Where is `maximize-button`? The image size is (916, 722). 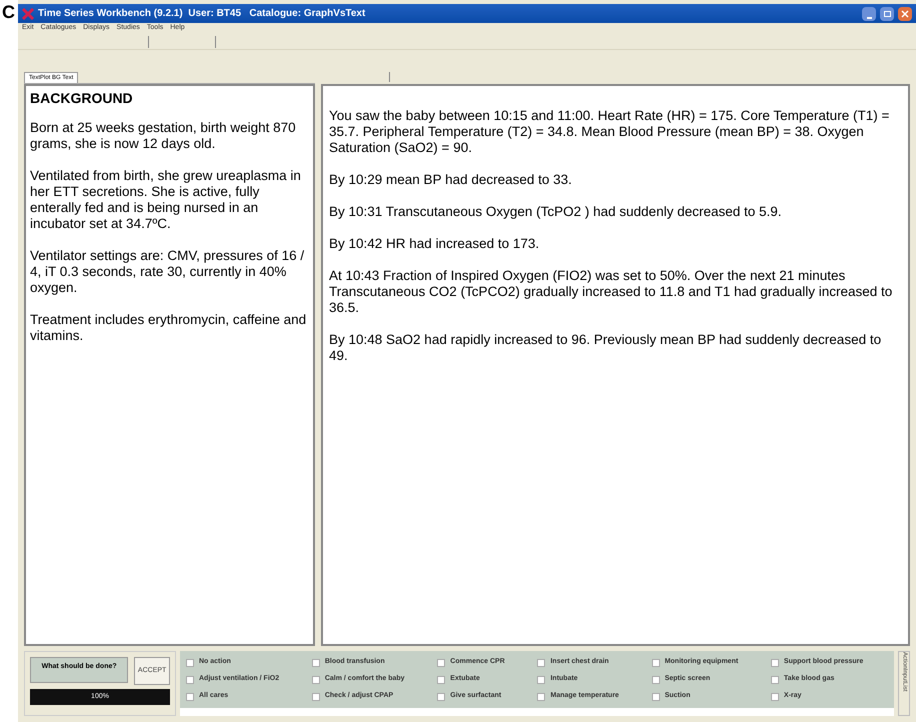
maximize-button is located at coordinates (887, 13).